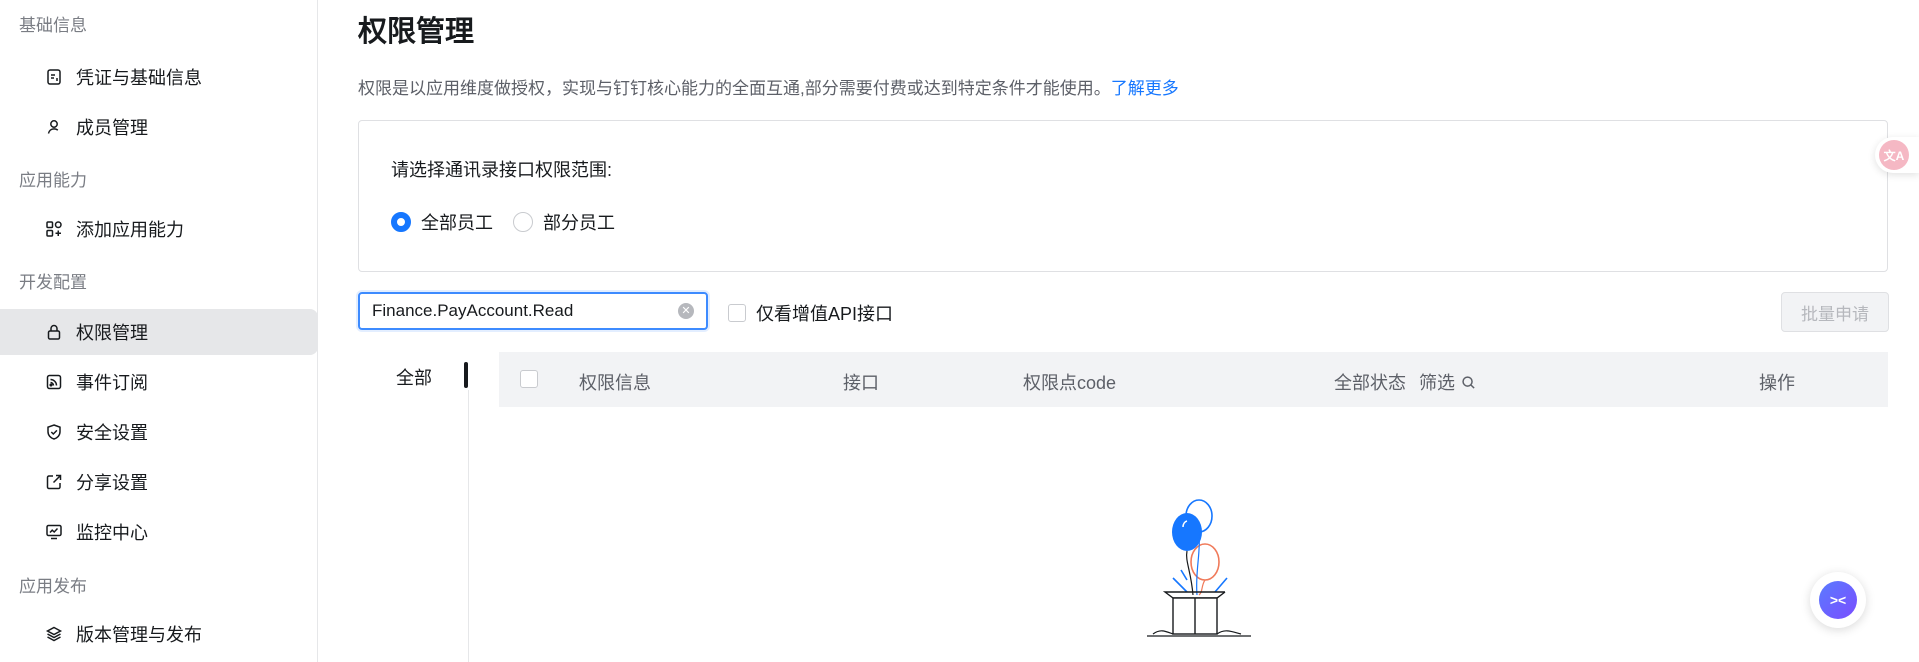 Image resolution: width=1919 pixels, height=662 pixels. I want to click on sidebar-item-label: 版本管理与发布, so click(139, 635).